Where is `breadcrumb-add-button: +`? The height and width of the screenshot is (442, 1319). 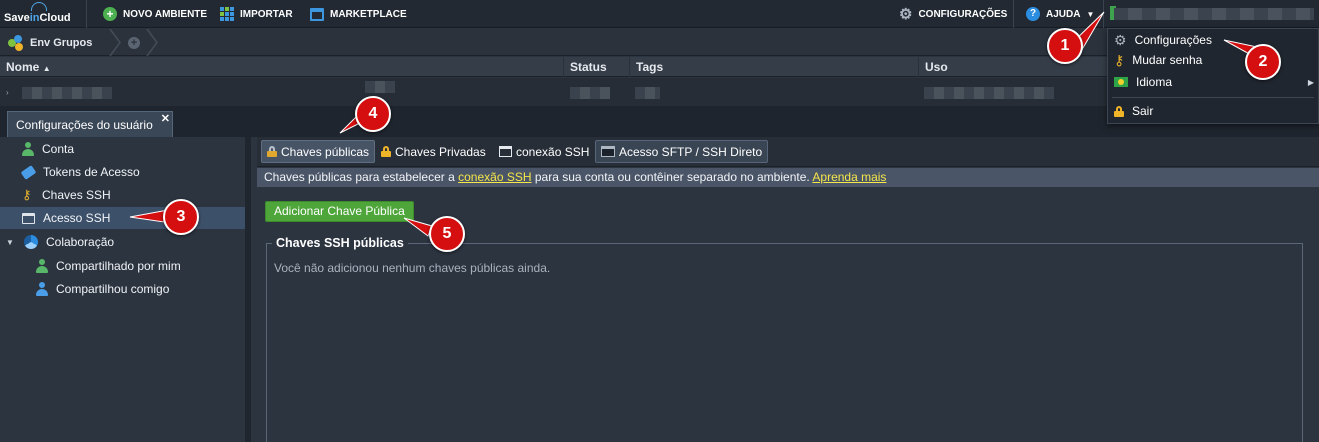
breadcrumb-add-button: + is located at coordinates (134, 42).